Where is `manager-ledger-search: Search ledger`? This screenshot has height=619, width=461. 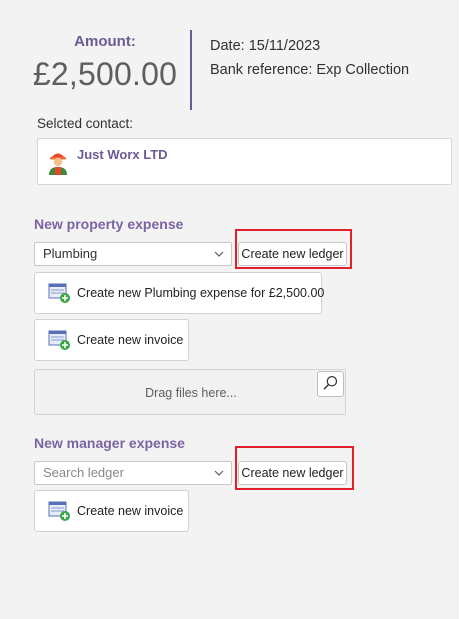
manager-ledger-search: Search ledger is located at coordinates (133, 473).